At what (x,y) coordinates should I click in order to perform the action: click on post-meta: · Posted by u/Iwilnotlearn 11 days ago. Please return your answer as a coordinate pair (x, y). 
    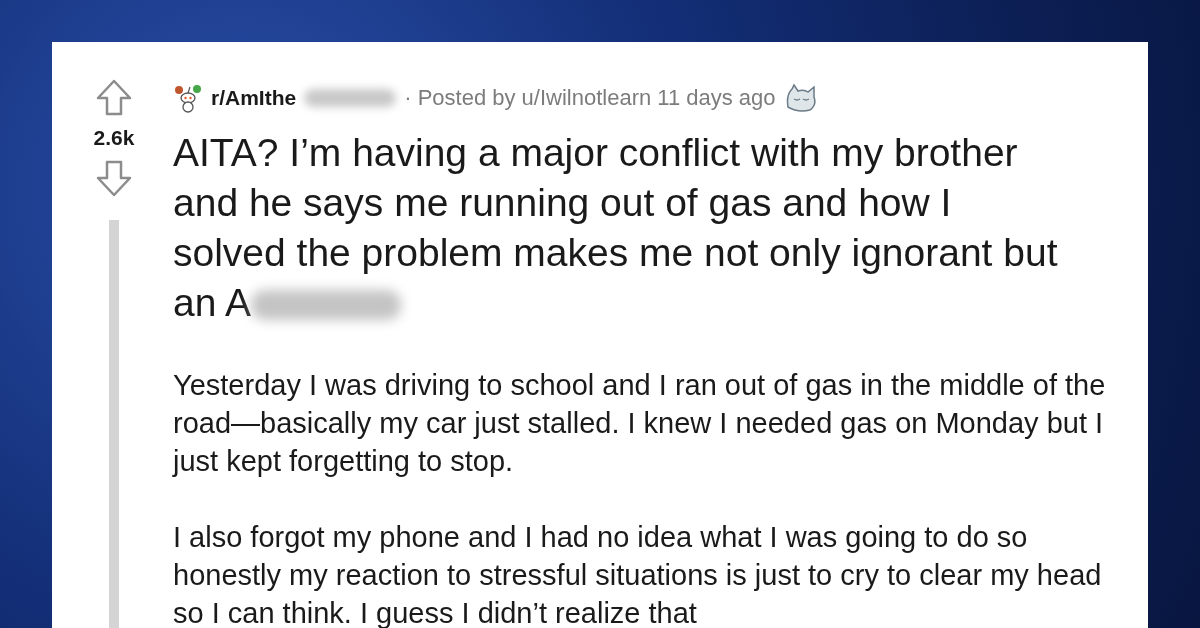
    Looking at the image, I should click on (590, 98).